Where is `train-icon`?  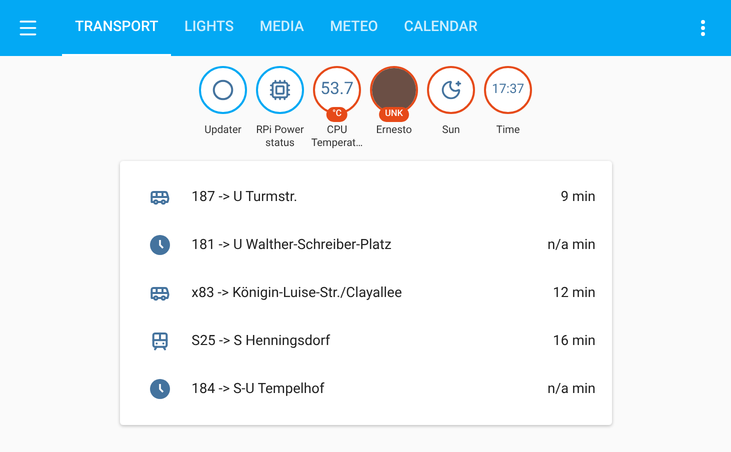
train-icon is located at coordinates (160, 341).